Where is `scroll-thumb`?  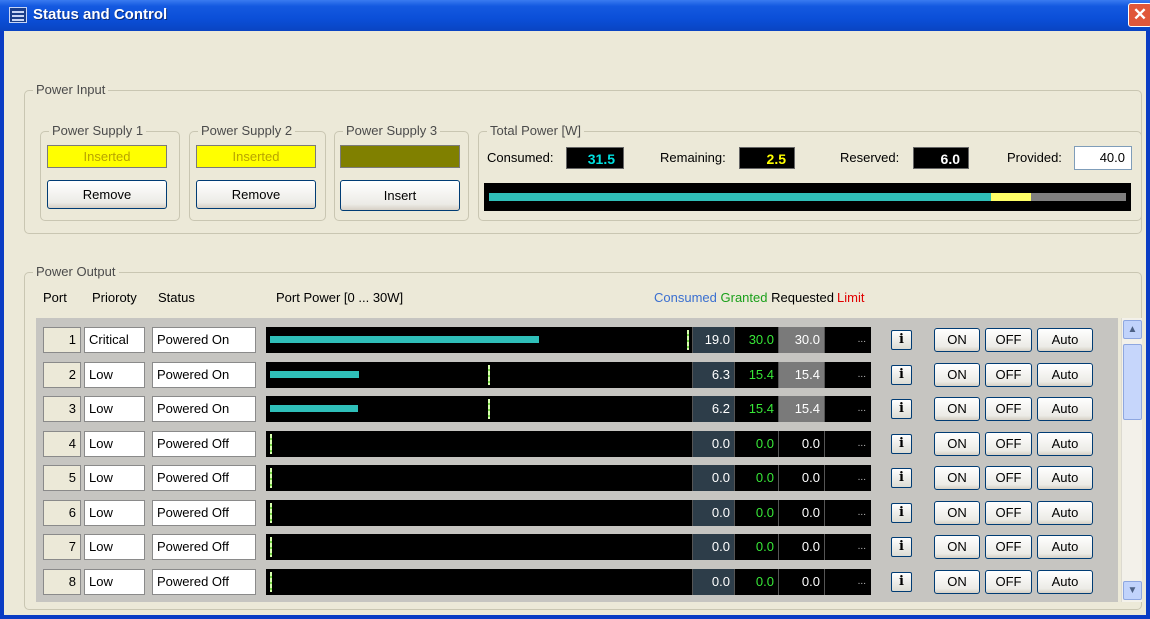
scroll-thumb is located at coordinates (1132, 382).